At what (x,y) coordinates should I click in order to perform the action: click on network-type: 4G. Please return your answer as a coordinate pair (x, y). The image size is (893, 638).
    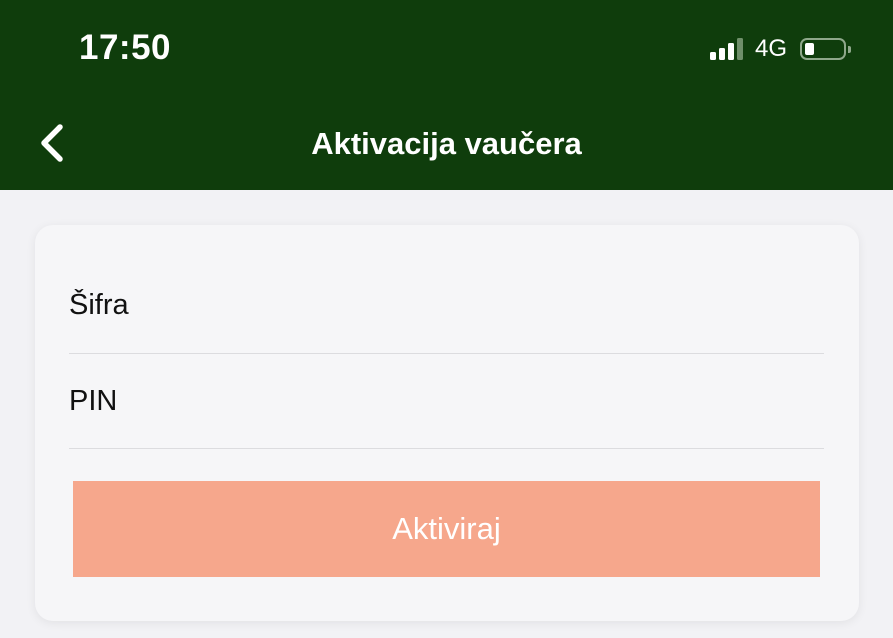
    Looking at the image, I should click on (770, 48).